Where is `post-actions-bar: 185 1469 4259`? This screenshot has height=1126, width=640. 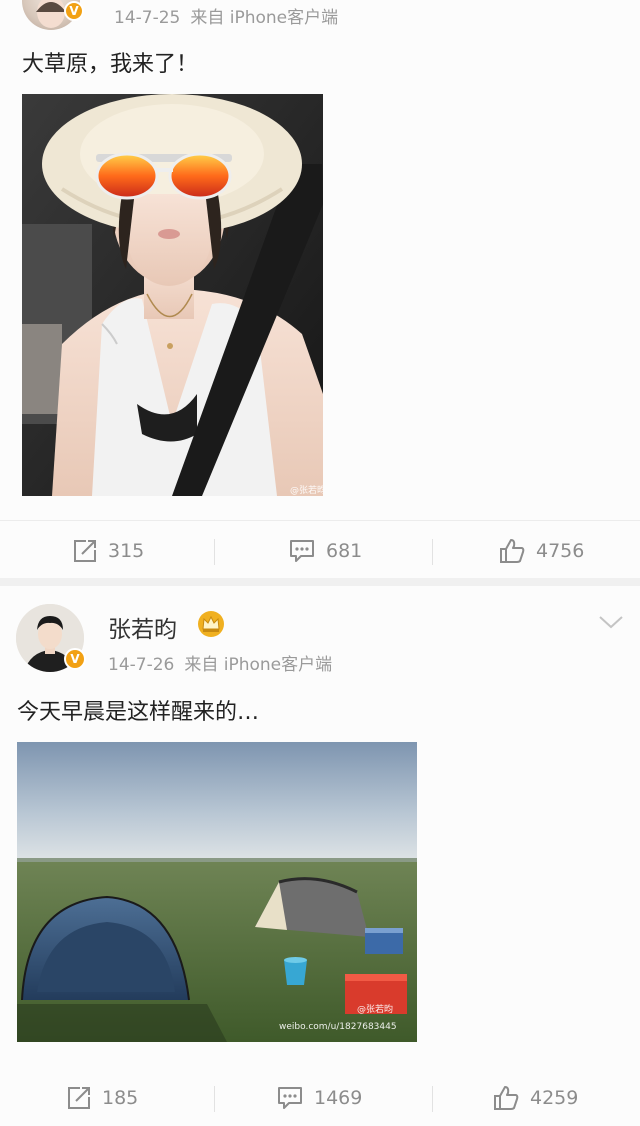
post-actions-bar: 185 1469 4259 is located at coordinates (320, 1097).